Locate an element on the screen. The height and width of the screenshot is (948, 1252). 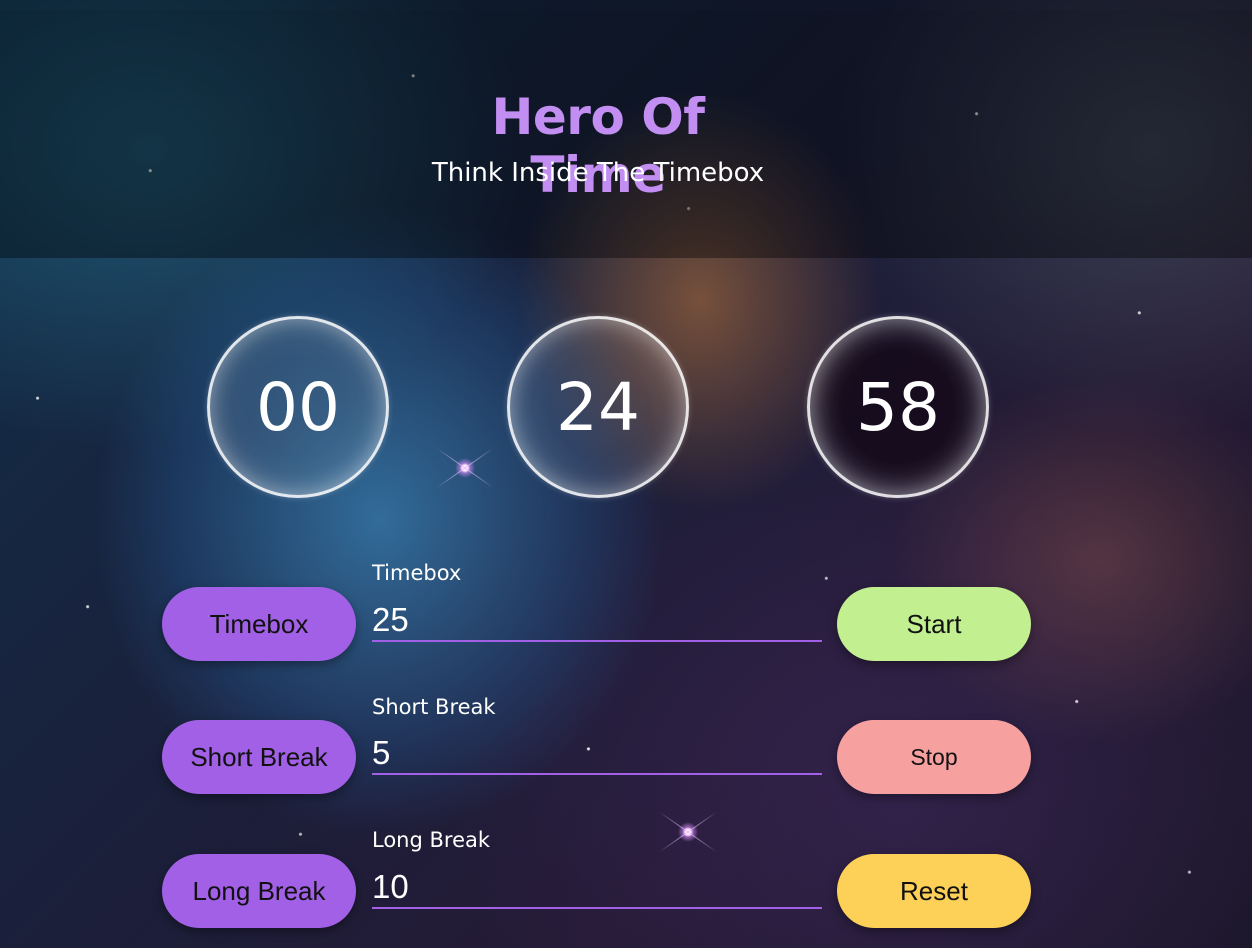
timebox-input is located at coordinates (597, 621).